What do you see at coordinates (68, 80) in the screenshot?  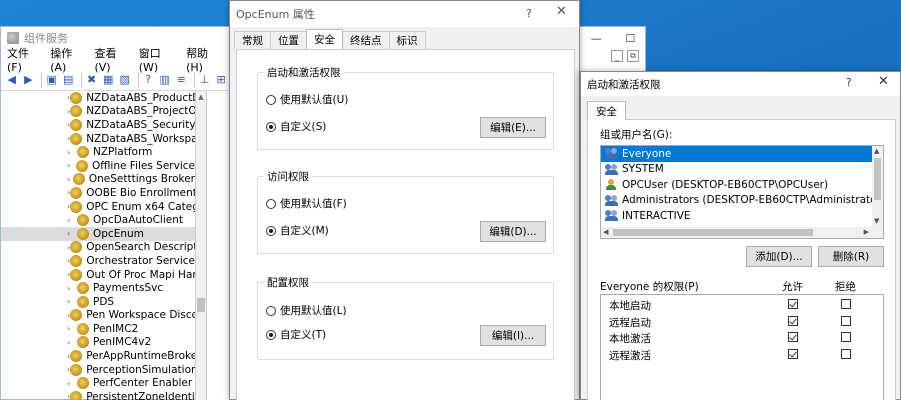 I see `show-hide-tree-icon: ▤` at bounding box center [68, 80].